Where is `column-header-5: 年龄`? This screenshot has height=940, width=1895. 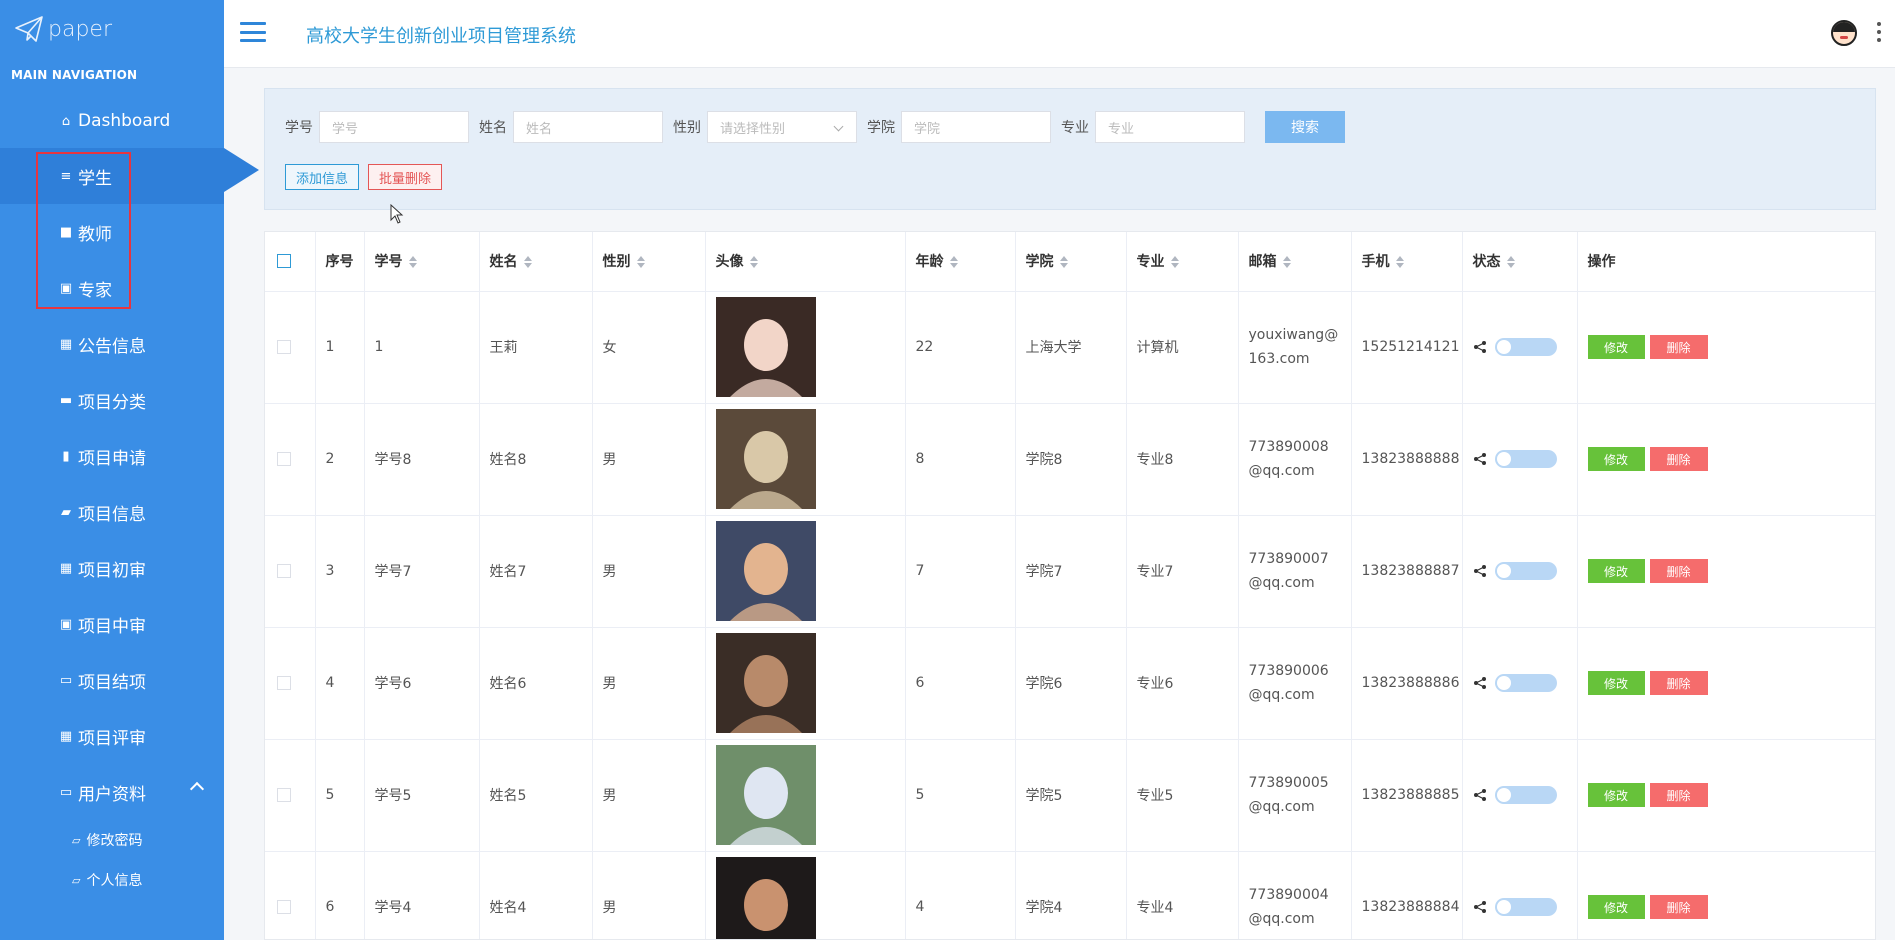 column-header-5: 年龄 is located at coordinates (960, 262).